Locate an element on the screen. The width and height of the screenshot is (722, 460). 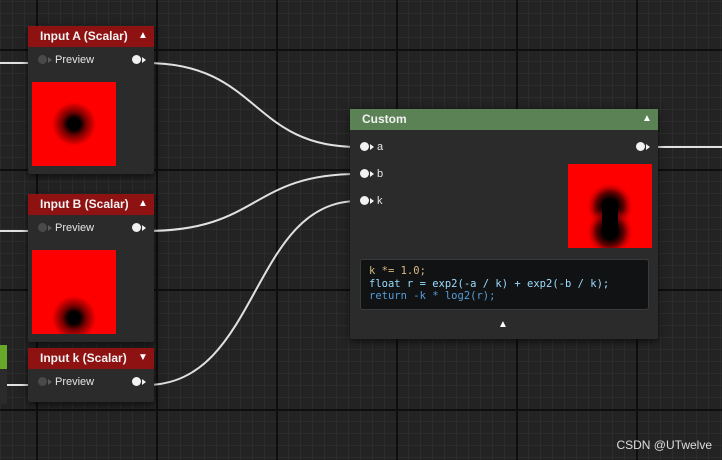
expand-chevron-up-icon: ▲ is located at coordinates (503, 324).